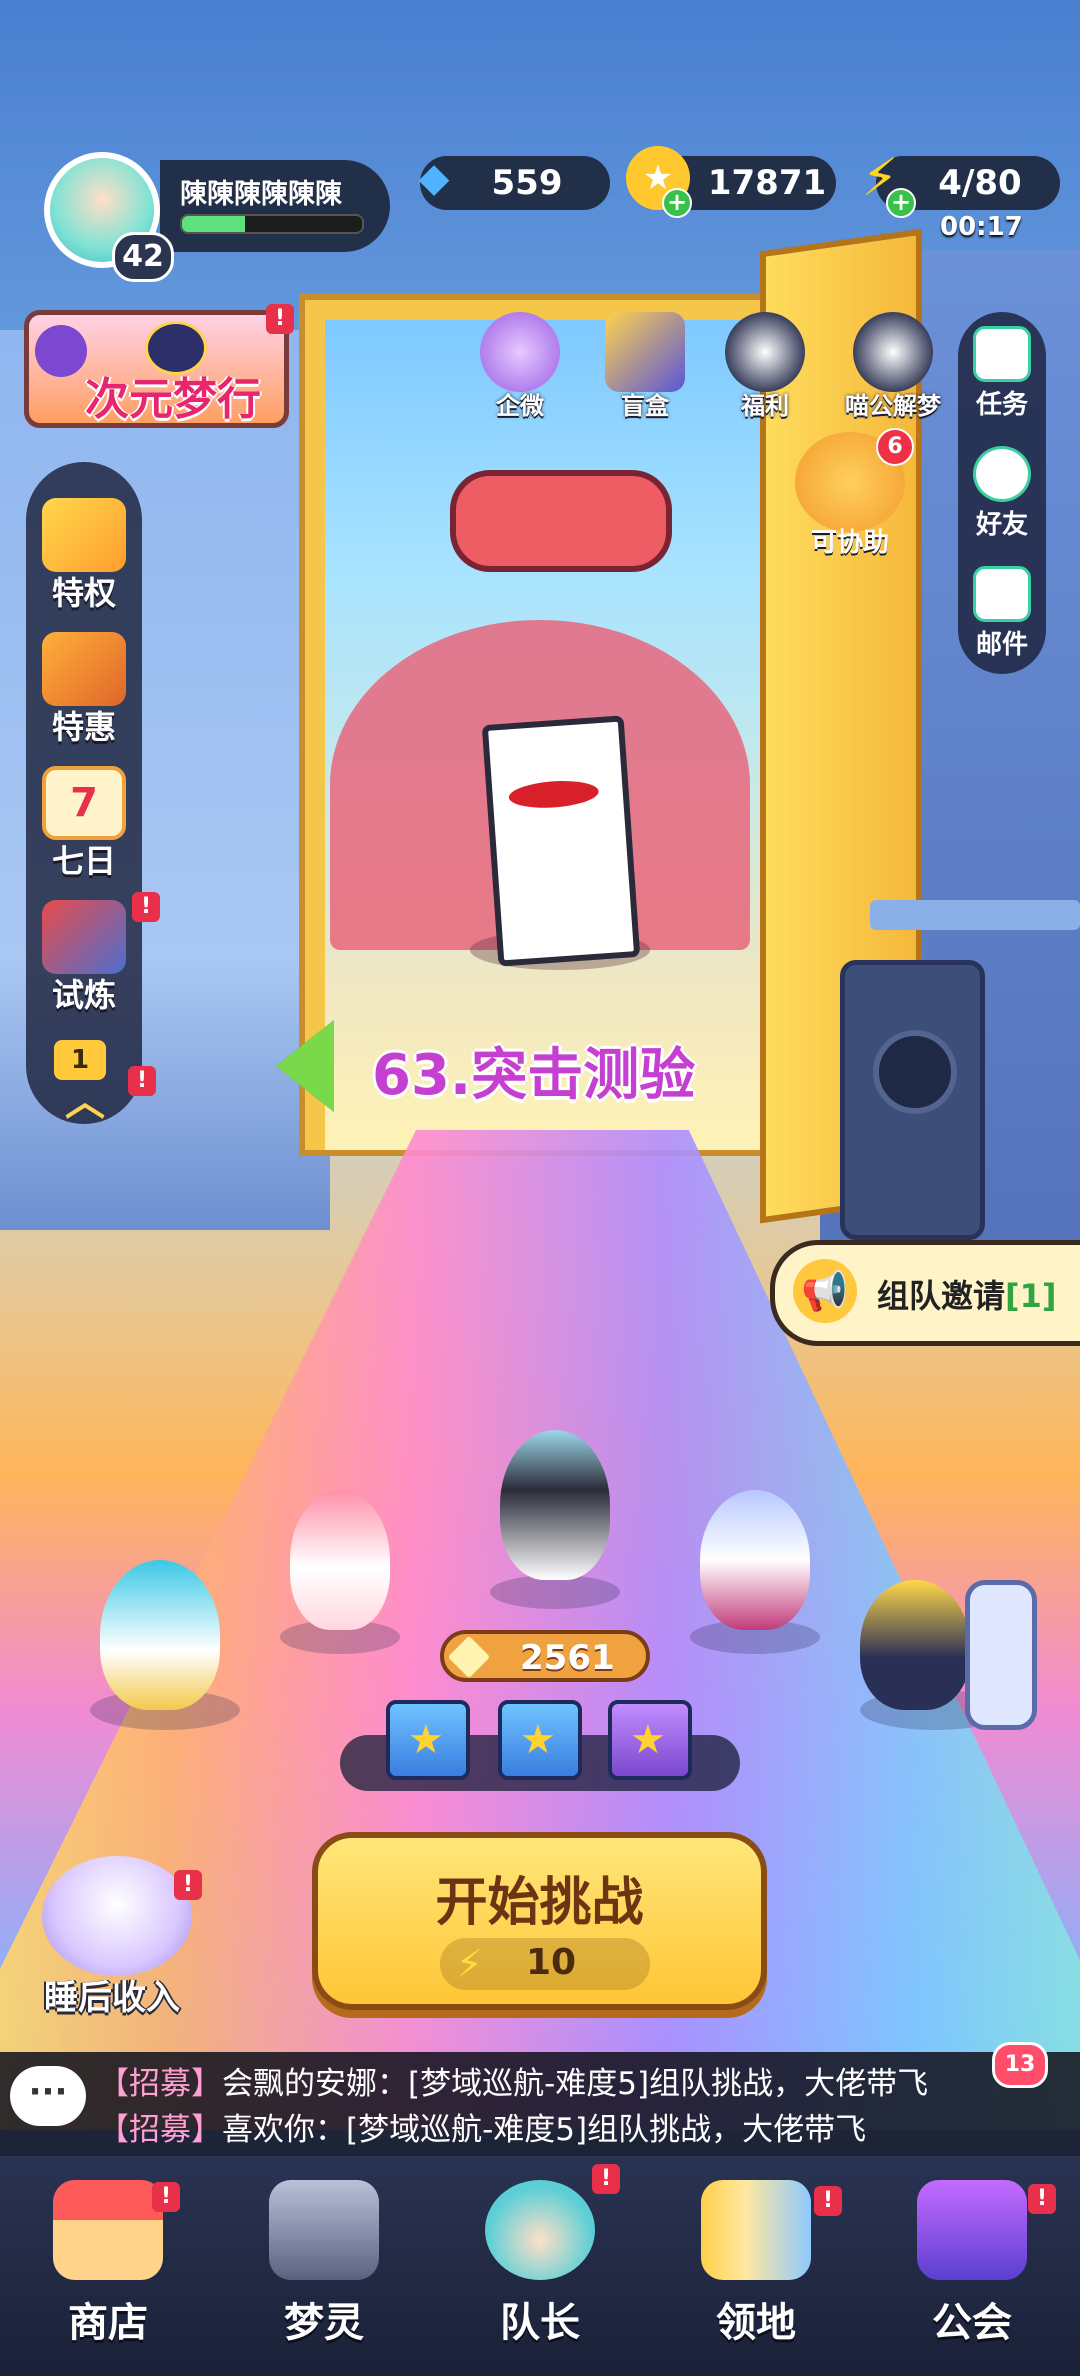 The height and width of the screenshot is (2376, 1080). Describe the element at coordinates (434, 178) in the screenshot. I see `gem-icon: ◆` at that location.